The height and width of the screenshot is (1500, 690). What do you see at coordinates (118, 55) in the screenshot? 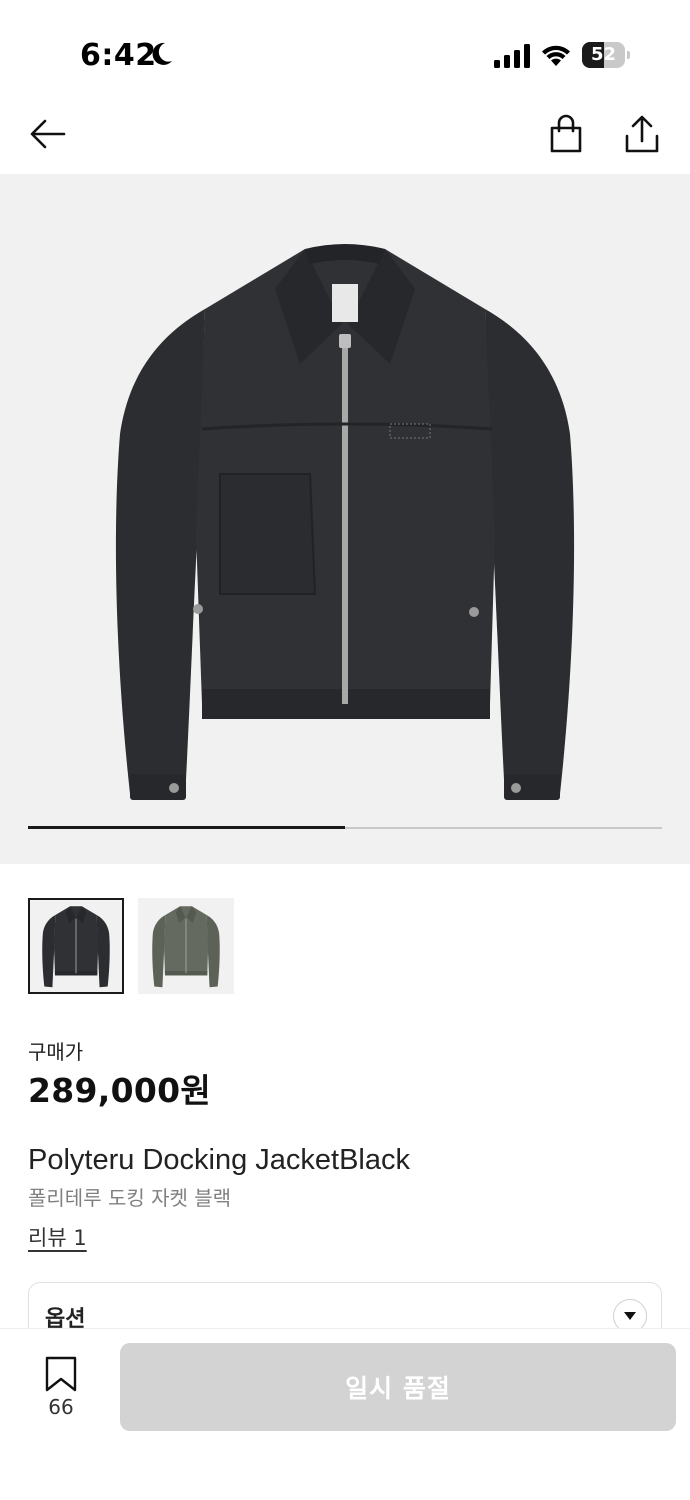
I see `status-time: 6:42` at bounding box center [118, 55].